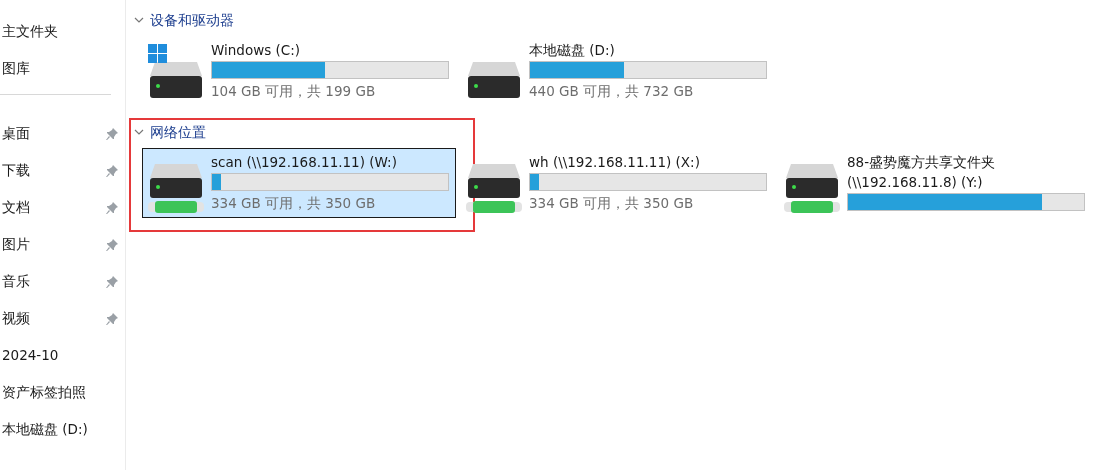  What do you see at coordinates (16, 207) in the screenshot?
I see `sidebar-item: 文档` at bounding box center [16, 207].